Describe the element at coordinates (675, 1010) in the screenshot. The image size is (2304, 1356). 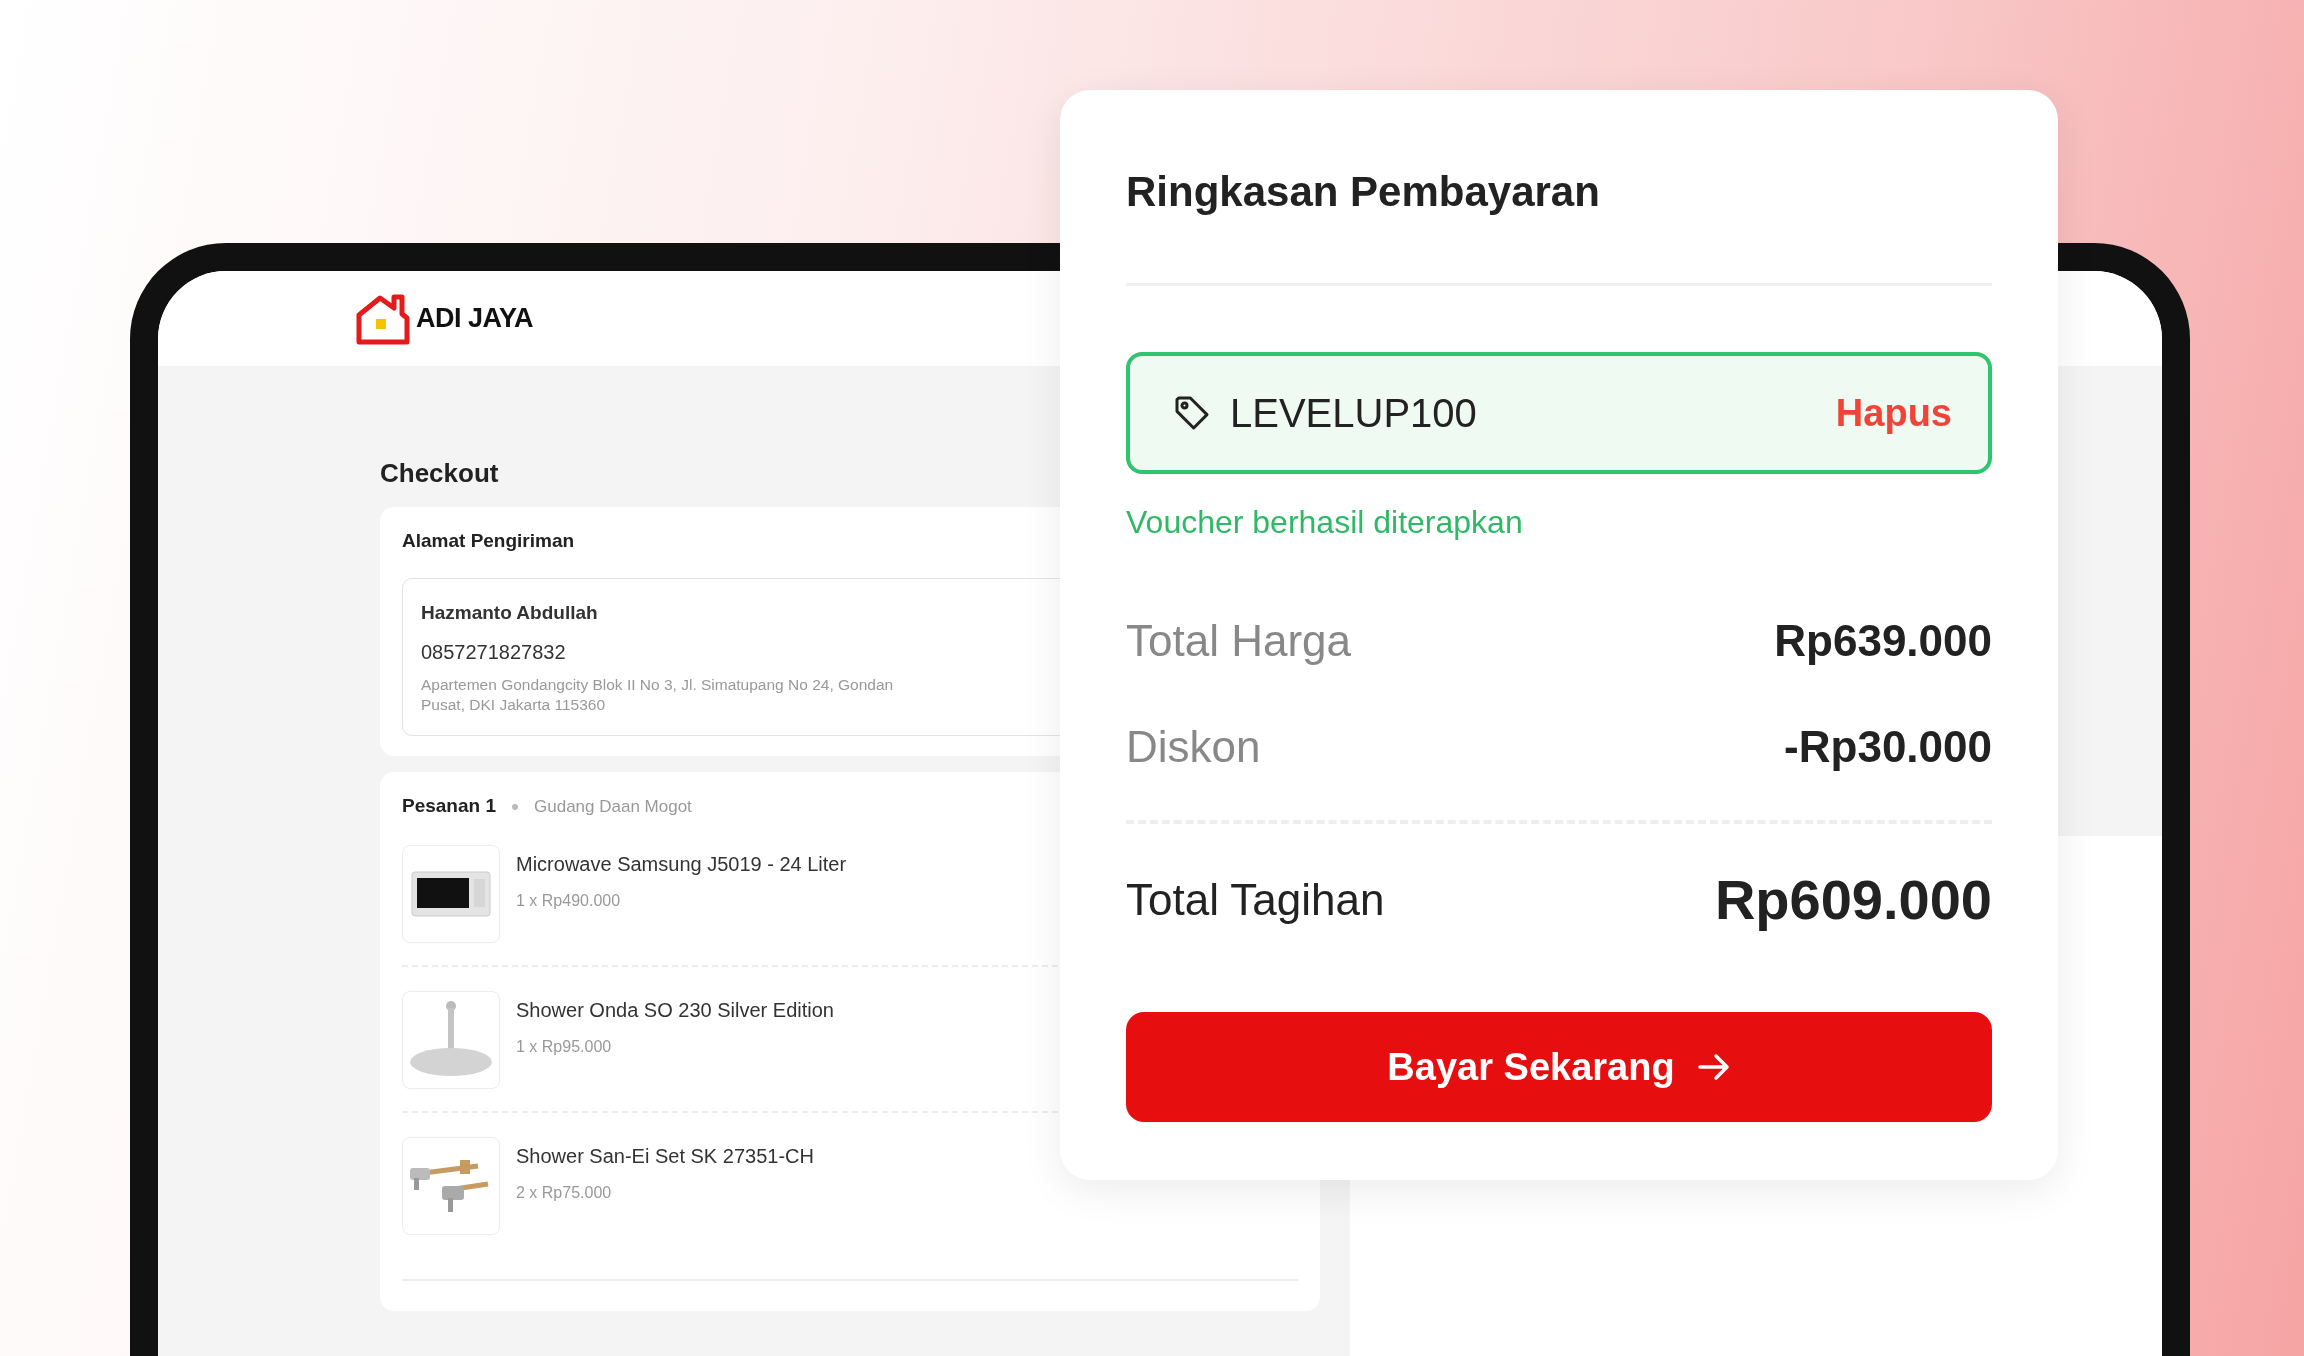
I see `product-name: Shower Onda SO 230 Silver Edition` at that location.